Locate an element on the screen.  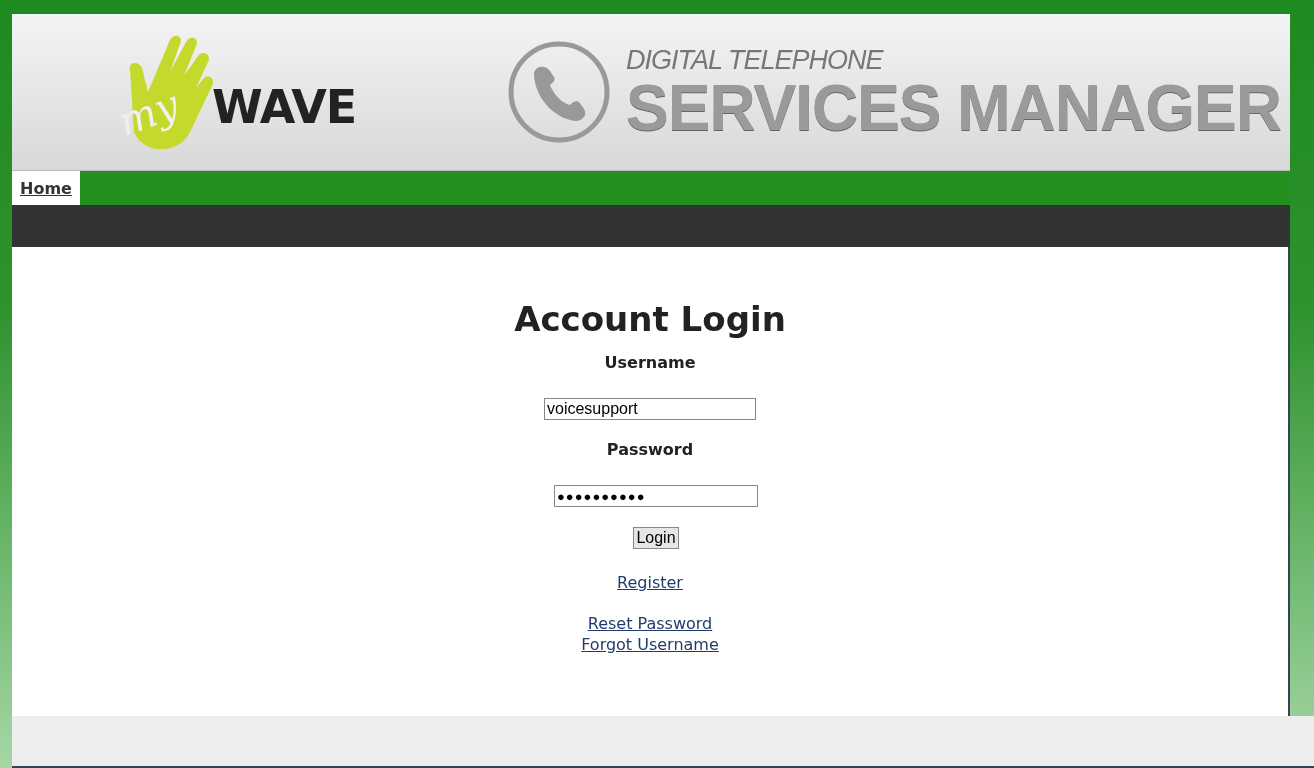
username-field: voicesupport is located at coordinates (650, 409).